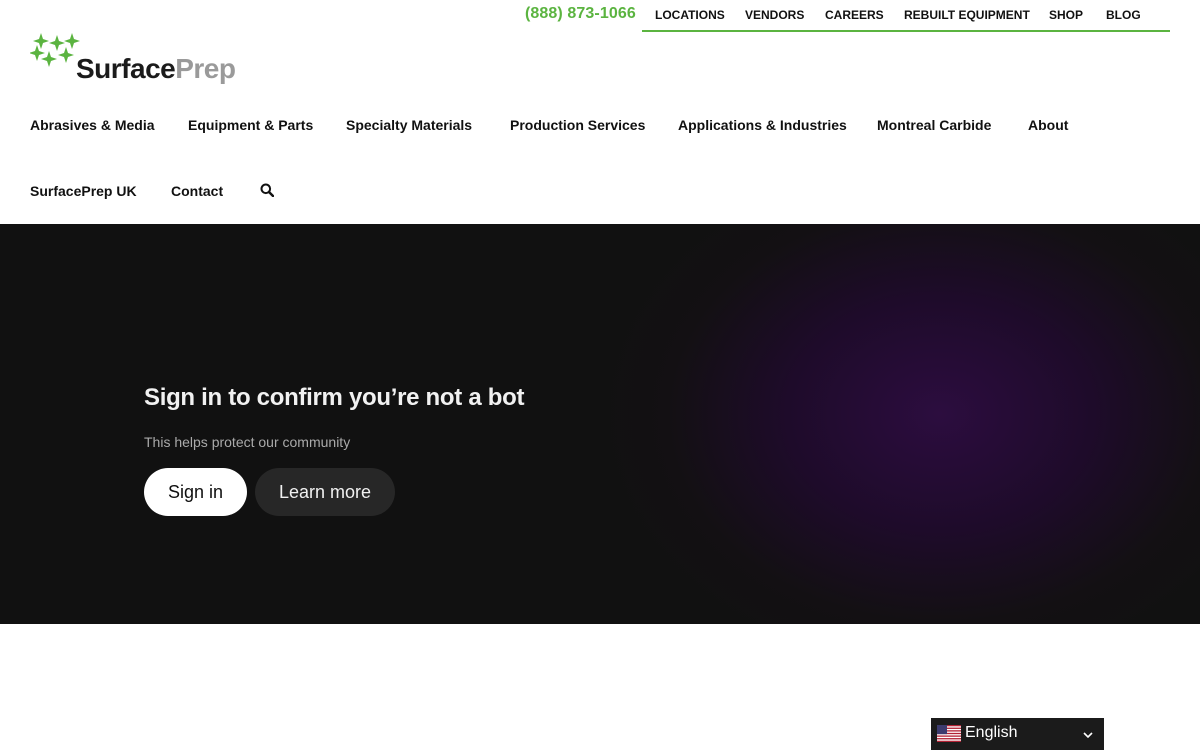  Describe the element at coordinates (1123, 15) in the screenshot. I see `utility-link-blog: BLOG` at that location.